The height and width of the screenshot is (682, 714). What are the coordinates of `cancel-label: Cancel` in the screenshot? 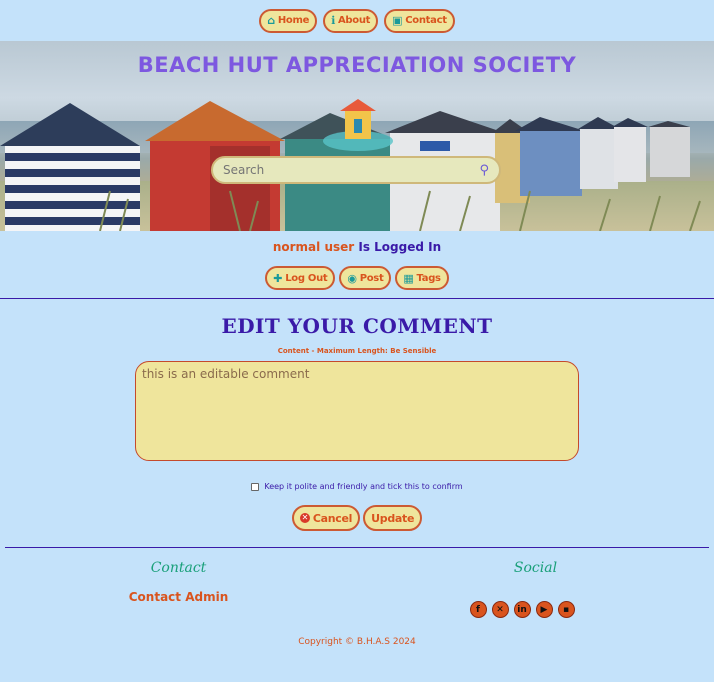 It's located at (332, 518).